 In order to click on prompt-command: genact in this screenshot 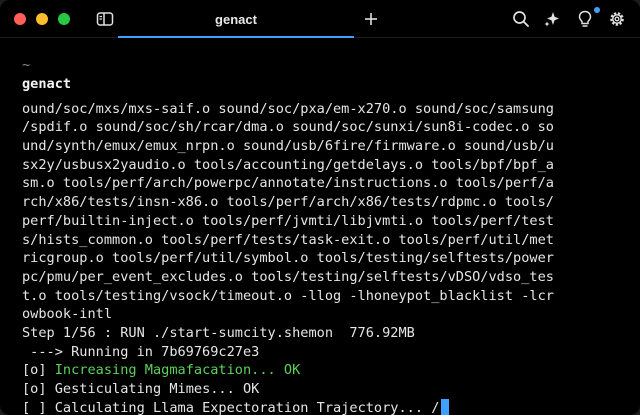, I will do `click(47, 83)`.